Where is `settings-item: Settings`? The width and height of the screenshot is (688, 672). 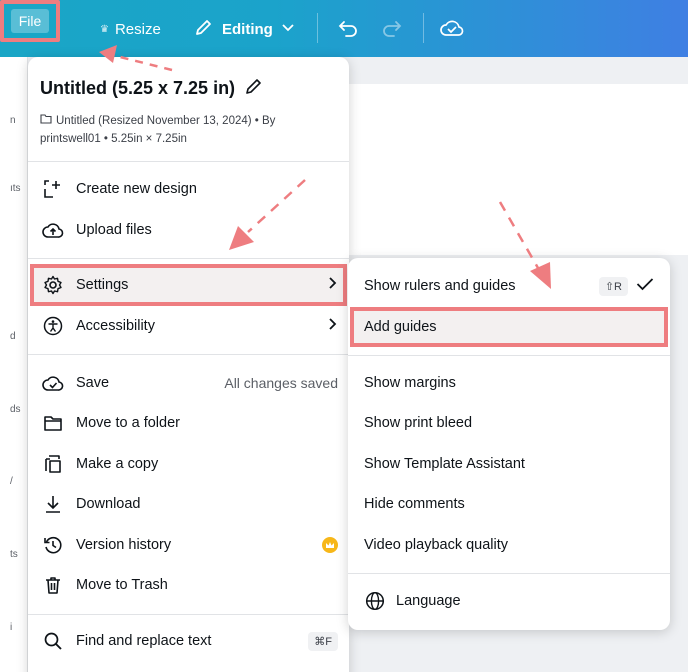 settings-item: Settings is located at coordinates (190, 285).